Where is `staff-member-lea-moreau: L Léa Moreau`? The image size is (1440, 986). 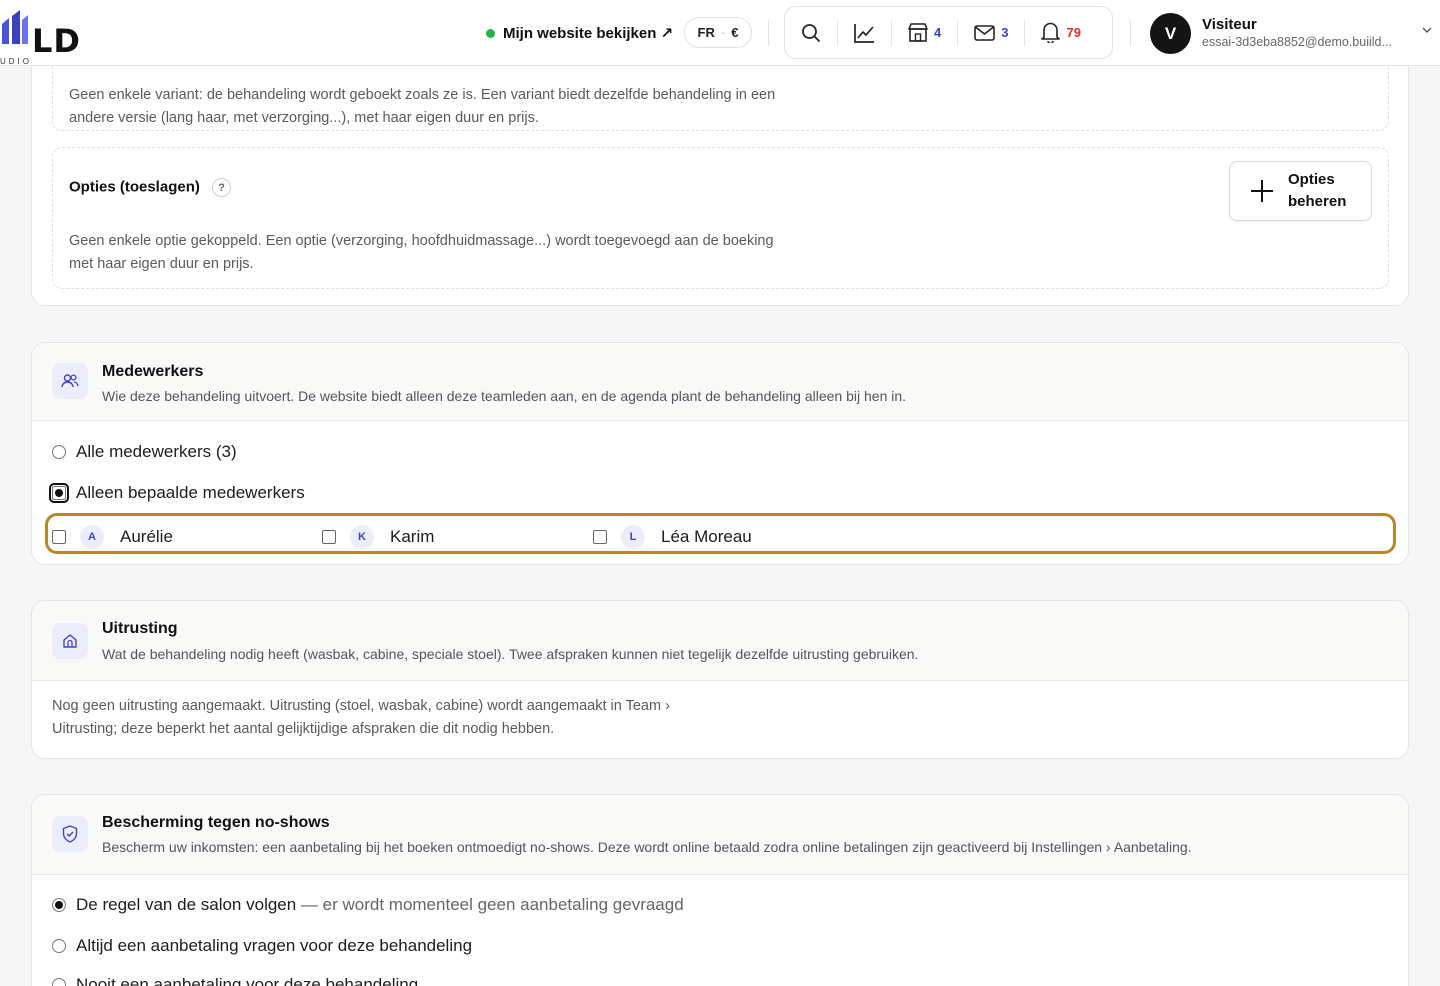
staff-member-lea-moreau: L Léa Moreau is located at coordinates (672, 537).